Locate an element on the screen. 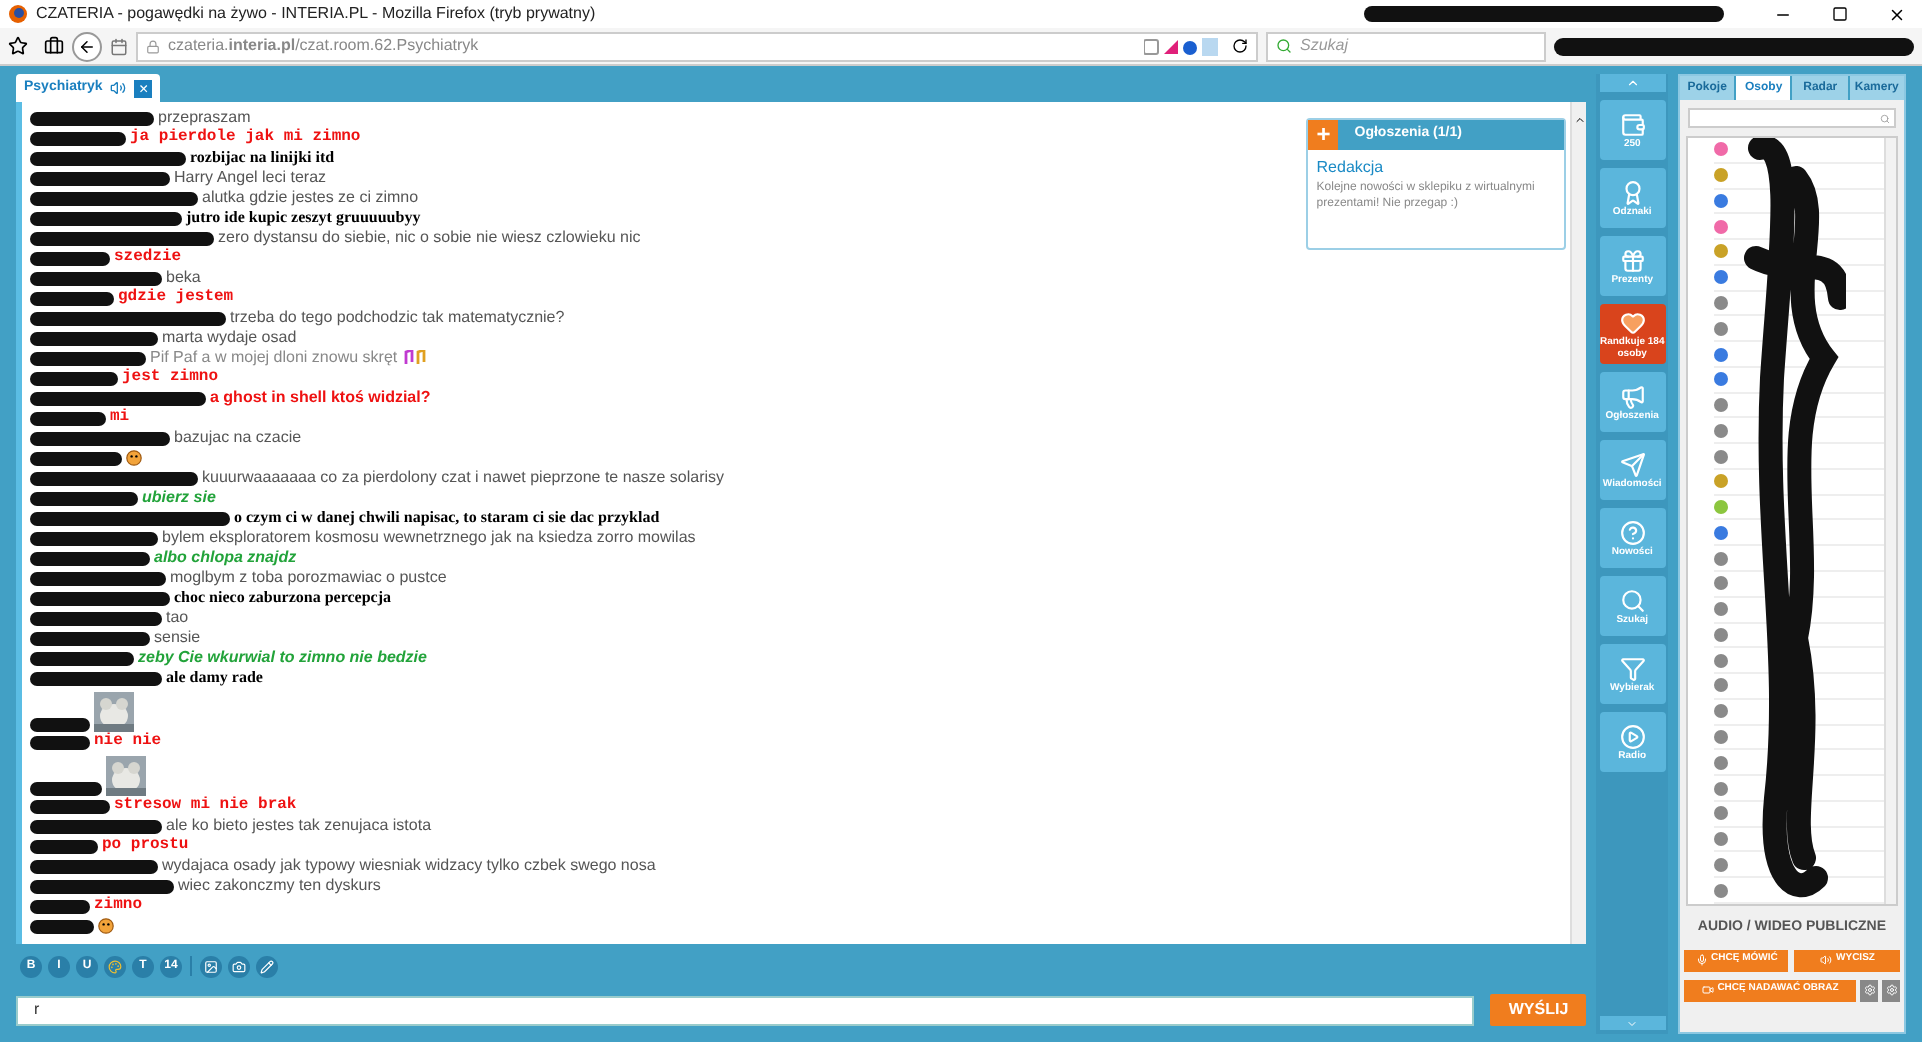 Image resolution: width=1922 pixels, height=1042 pixels. message-text: nie nie is located at coordinates (128, 742).